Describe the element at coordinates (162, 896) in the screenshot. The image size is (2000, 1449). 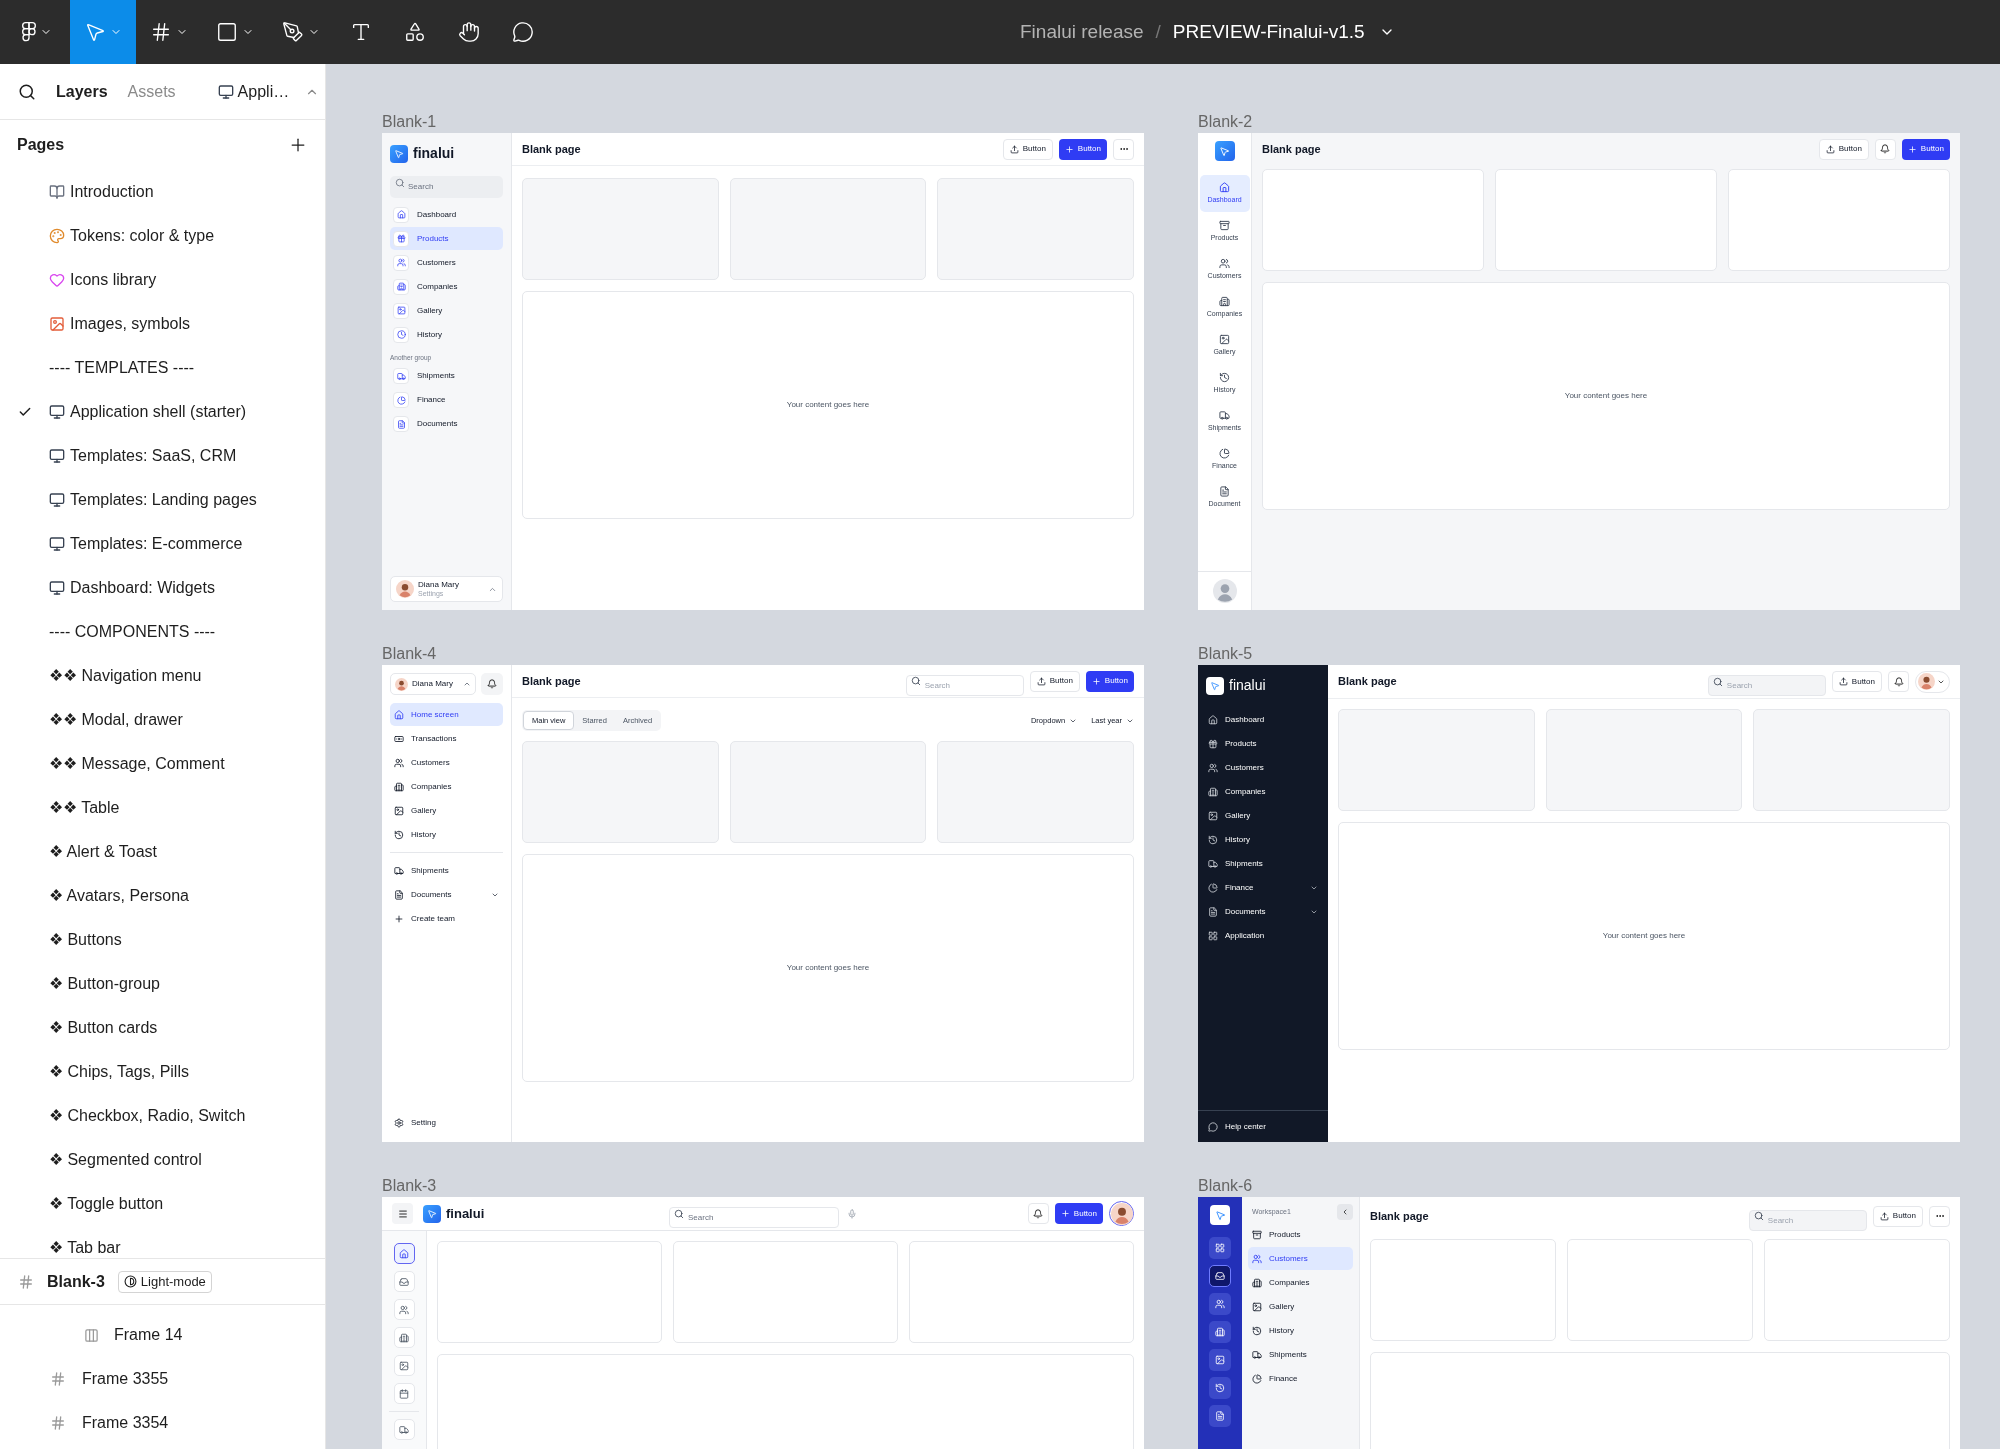
I see `page-item: ❖ Avatars, Persona` at that location.